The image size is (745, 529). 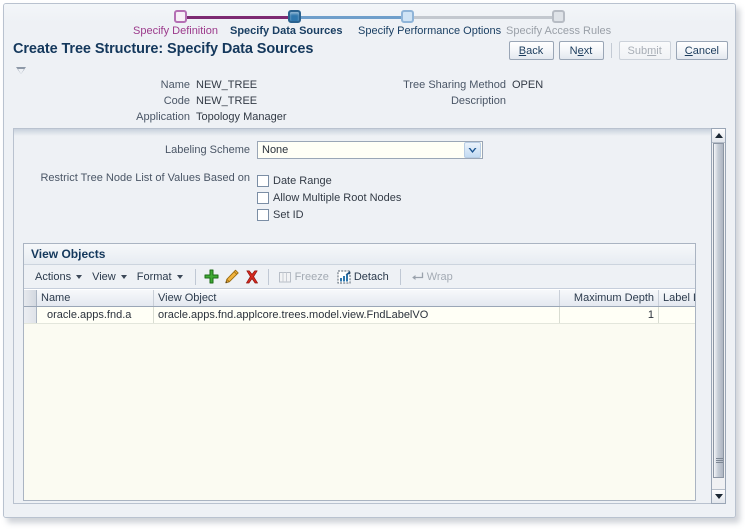 I want to click on button-separator, so click(x=611, y=50).